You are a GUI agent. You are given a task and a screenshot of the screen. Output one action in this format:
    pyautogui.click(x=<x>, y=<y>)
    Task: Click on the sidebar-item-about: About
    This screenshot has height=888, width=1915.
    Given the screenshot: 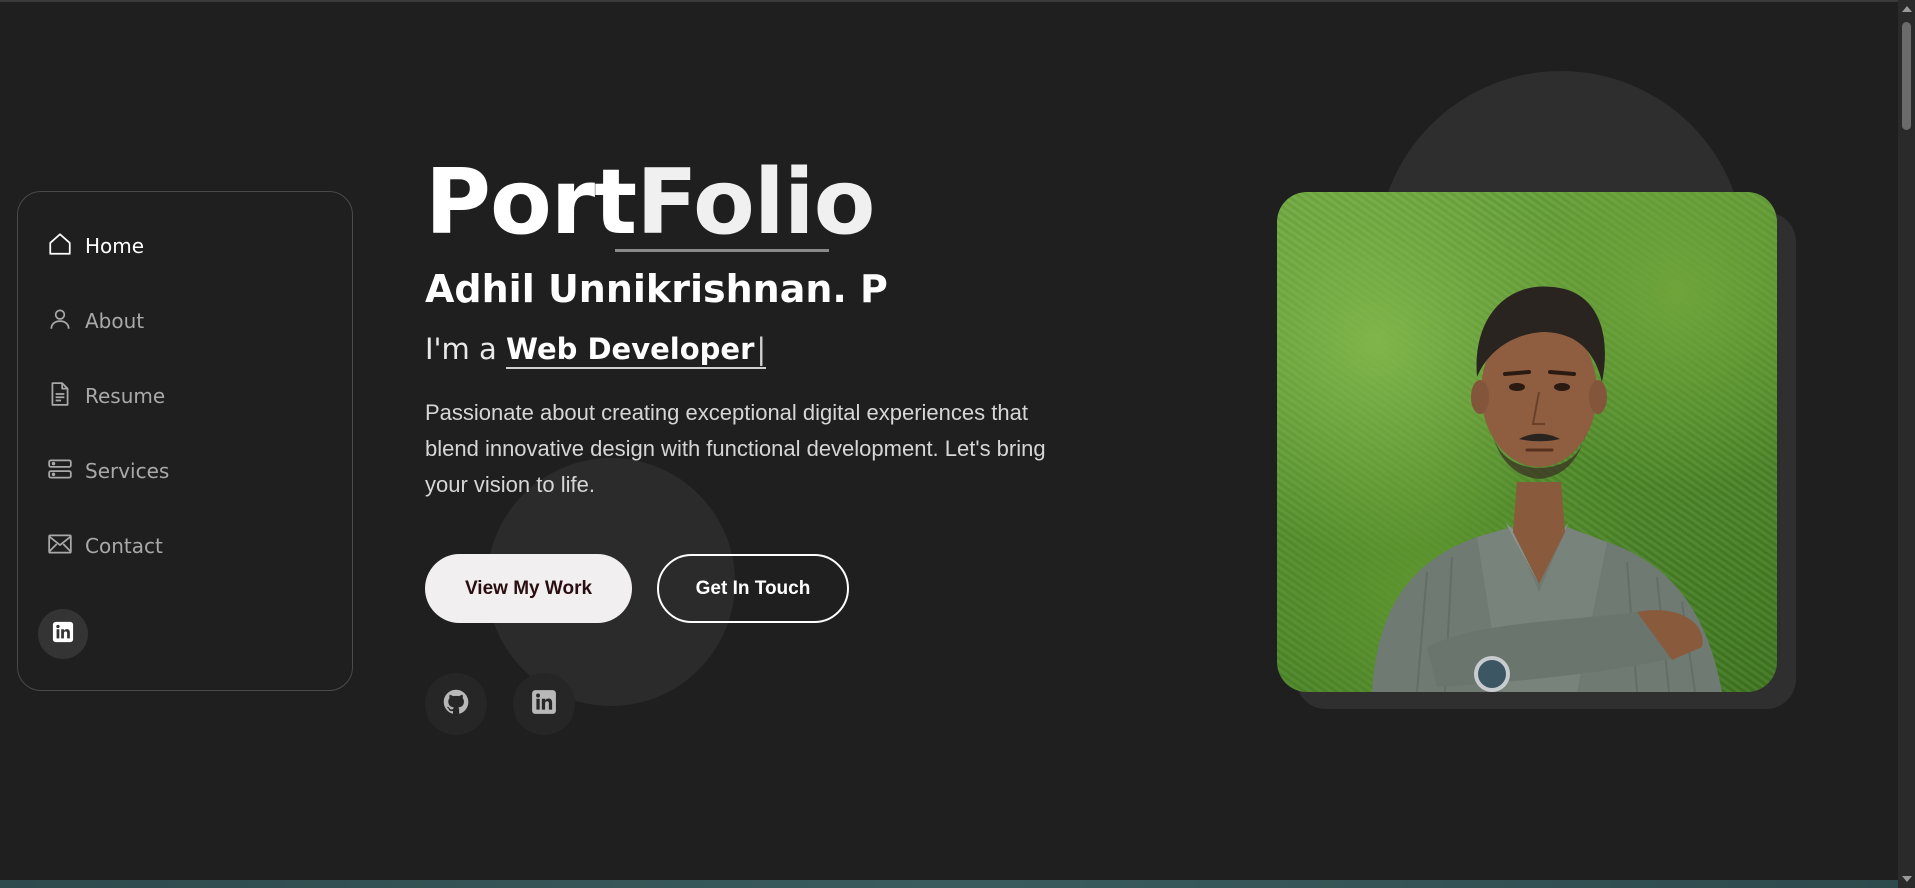 What is the action you would take?
    pyautogui.click(x=95, y=321)
    